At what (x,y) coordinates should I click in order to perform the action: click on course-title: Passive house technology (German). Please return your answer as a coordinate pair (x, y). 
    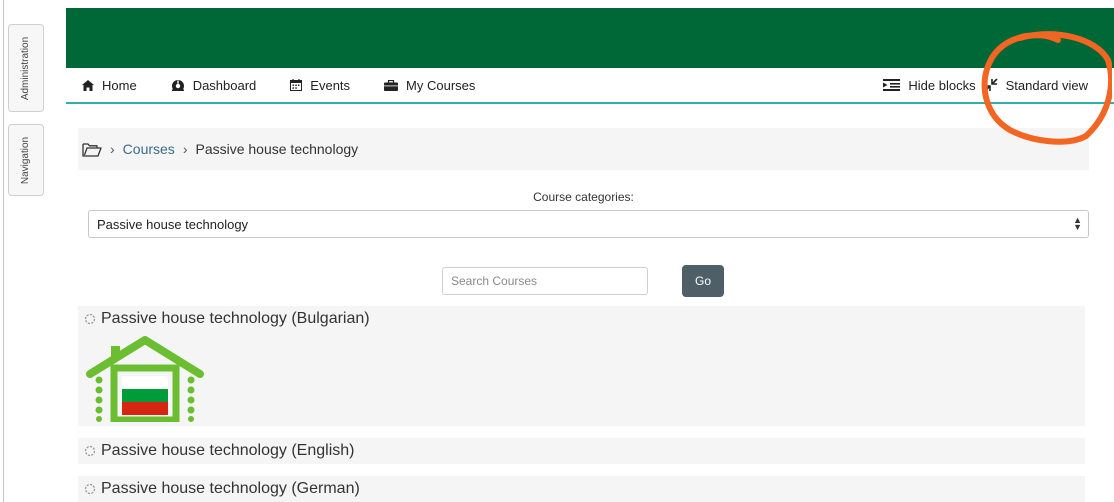
    Looking at the image, I should click on (230, 488).